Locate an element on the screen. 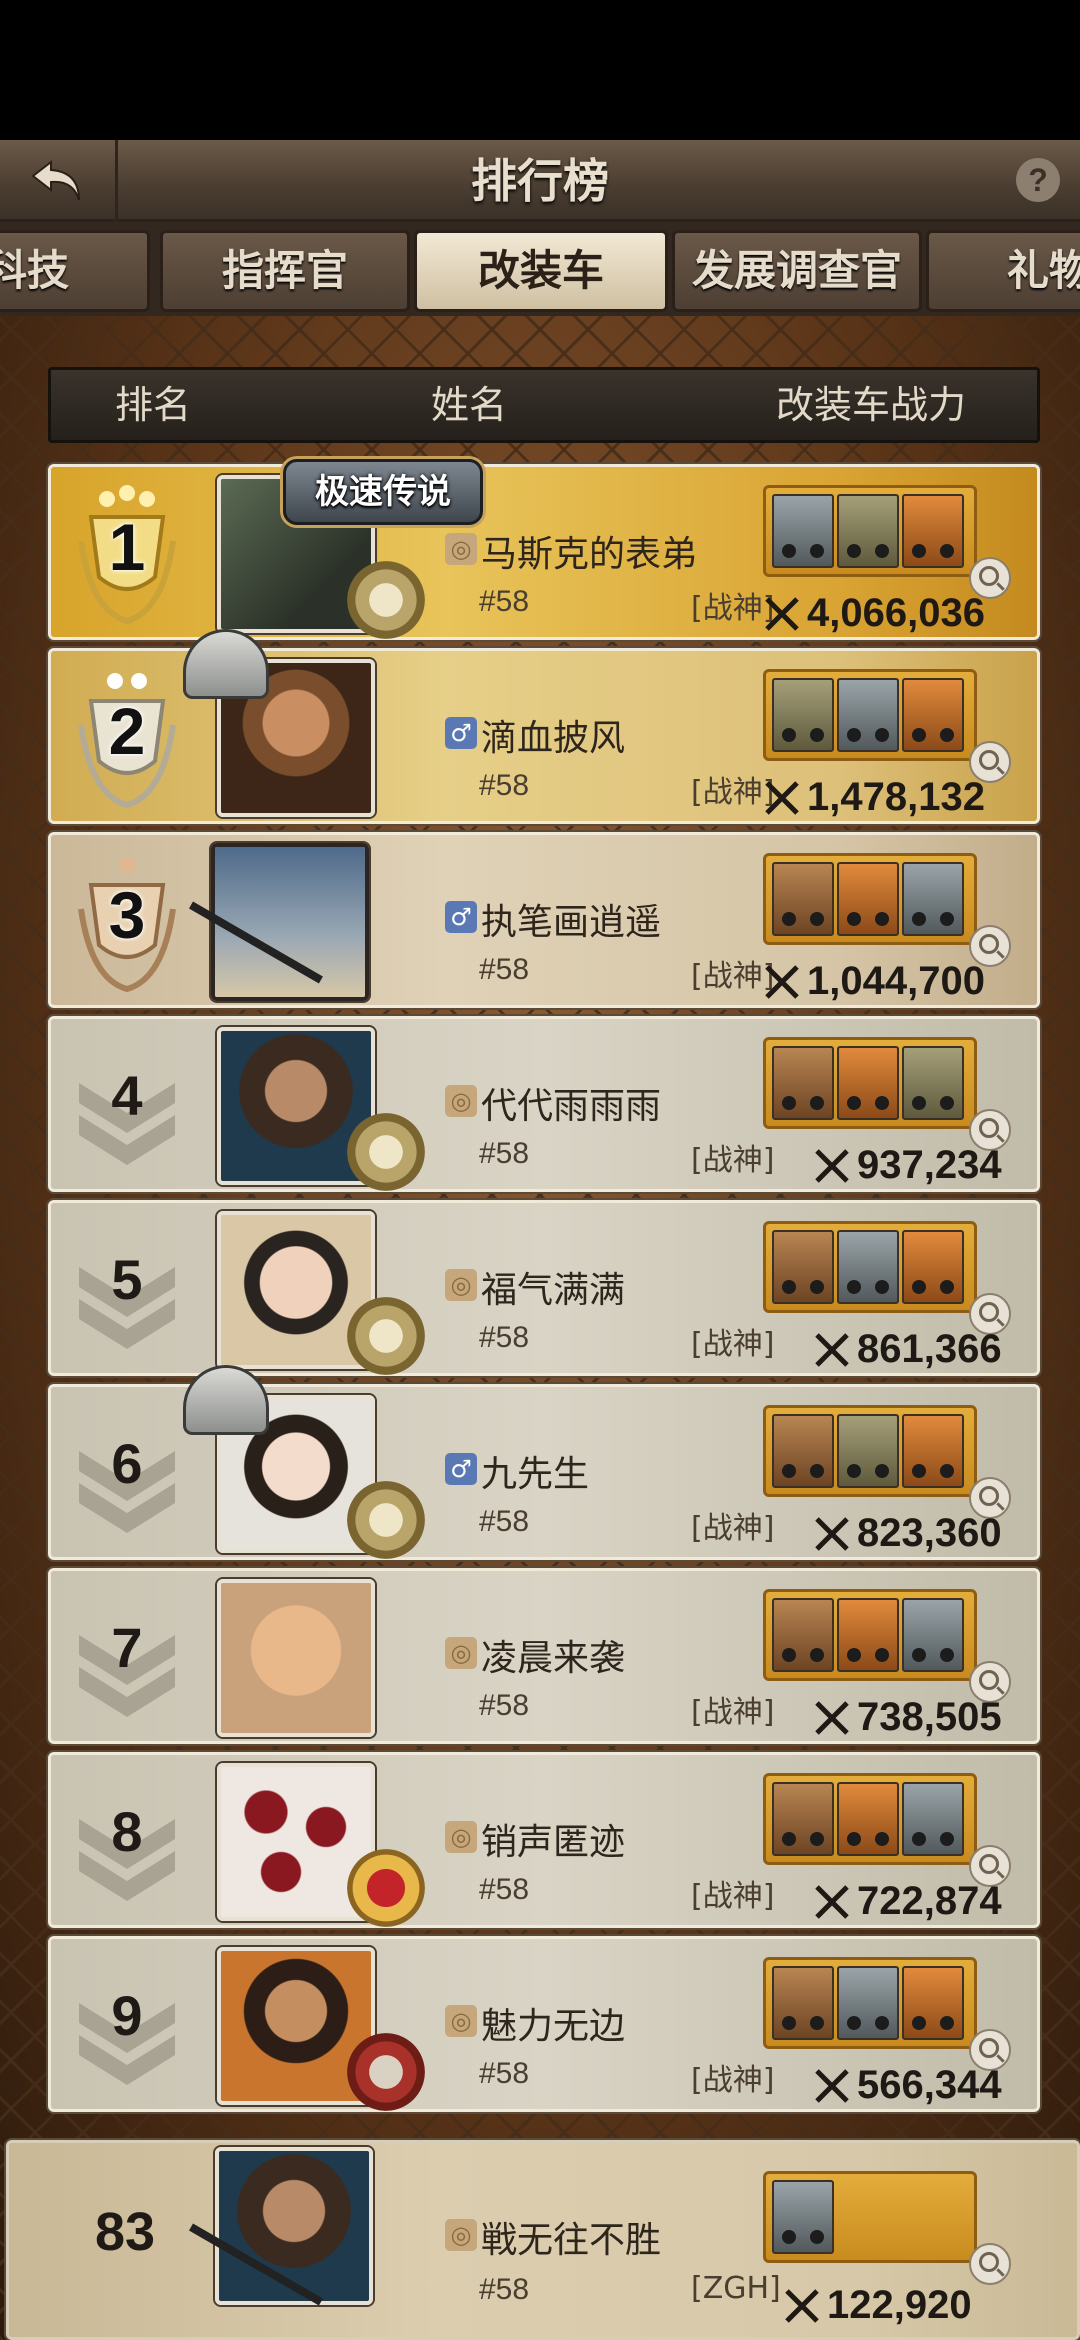  table-row: 7 ◎ 凌晨来袭 #58 [战神] 738,505 is located at coordinates (544, 1656).